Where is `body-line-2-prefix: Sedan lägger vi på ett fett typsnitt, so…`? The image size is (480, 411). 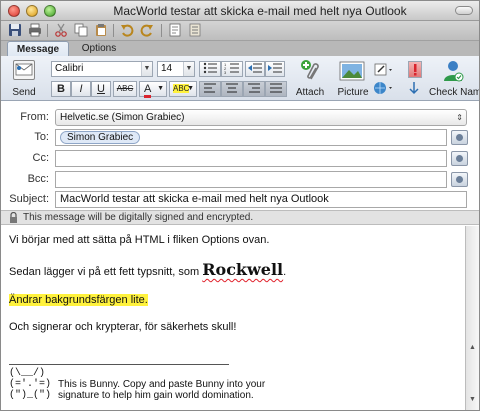 body-line-2-prefix: Sedan lägger vi på ett fett typsnitt, so… is located at coordinates (106, 272).